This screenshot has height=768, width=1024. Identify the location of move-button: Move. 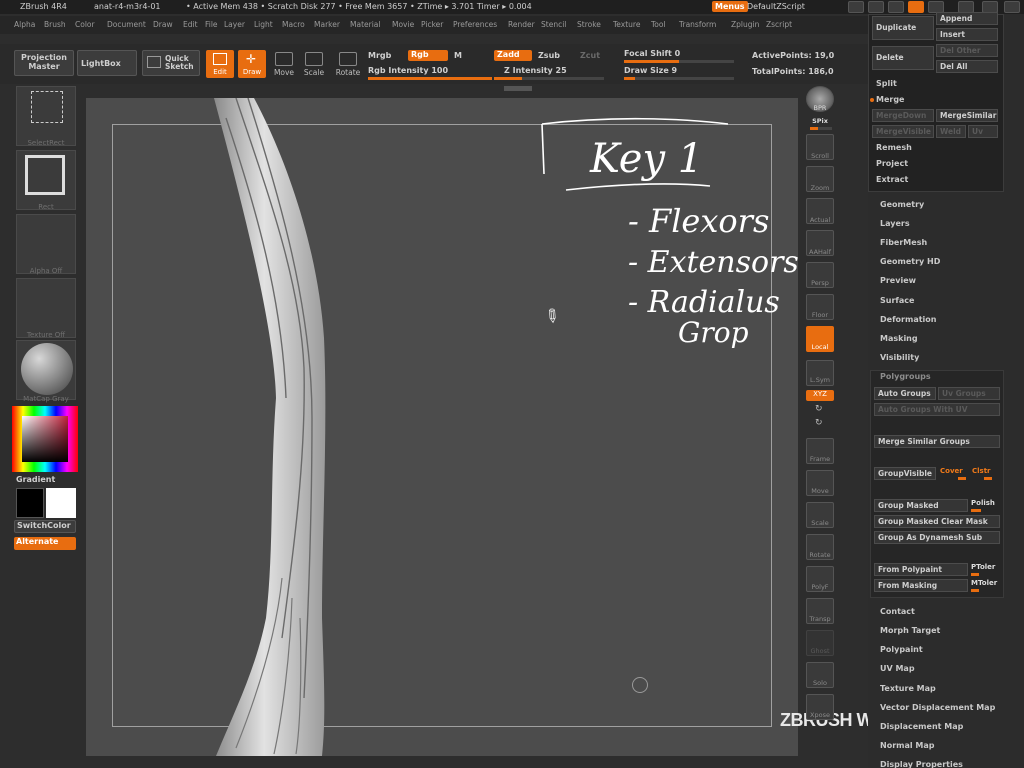
(284, 64).